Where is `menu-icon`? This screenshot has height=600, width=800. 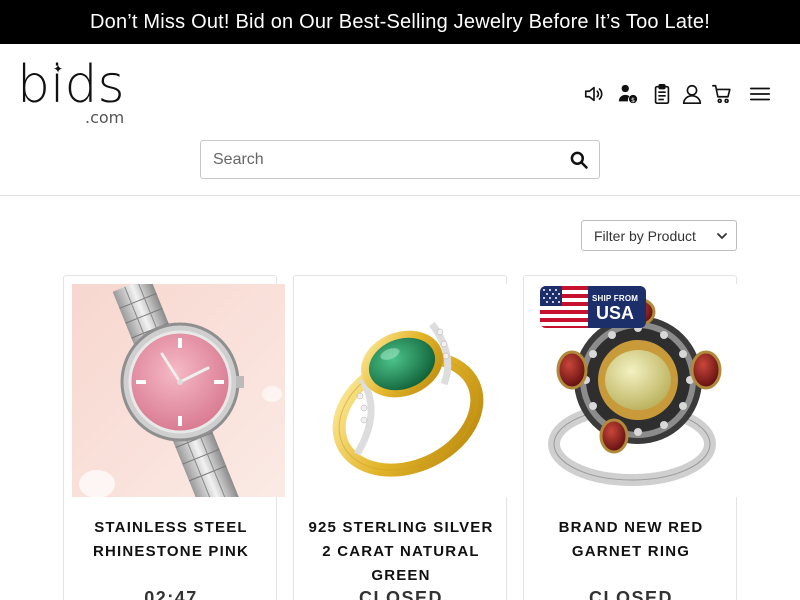
menu-icon is located at coordinates (760, 94).